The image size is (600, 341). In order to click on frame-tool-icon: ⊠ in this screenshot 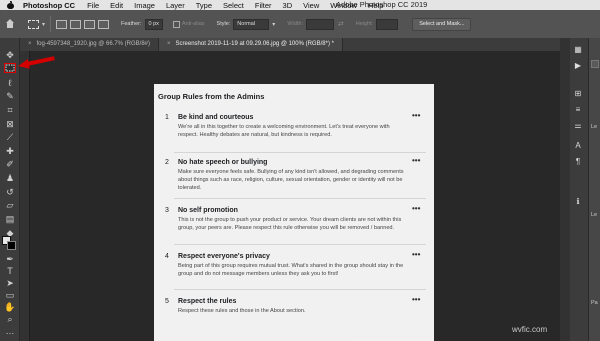, I will do `click(10, 124)`.